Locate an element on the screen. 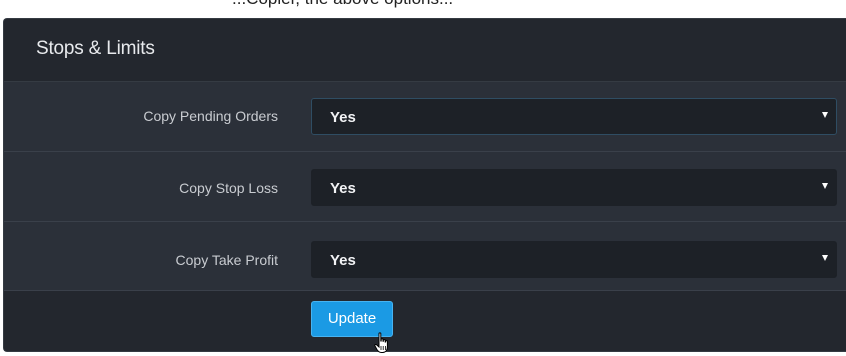 This screenshot has width=846, height=356. copy-stop-loss-label: Copy Stop Loss is located at coordinates (228, 188).